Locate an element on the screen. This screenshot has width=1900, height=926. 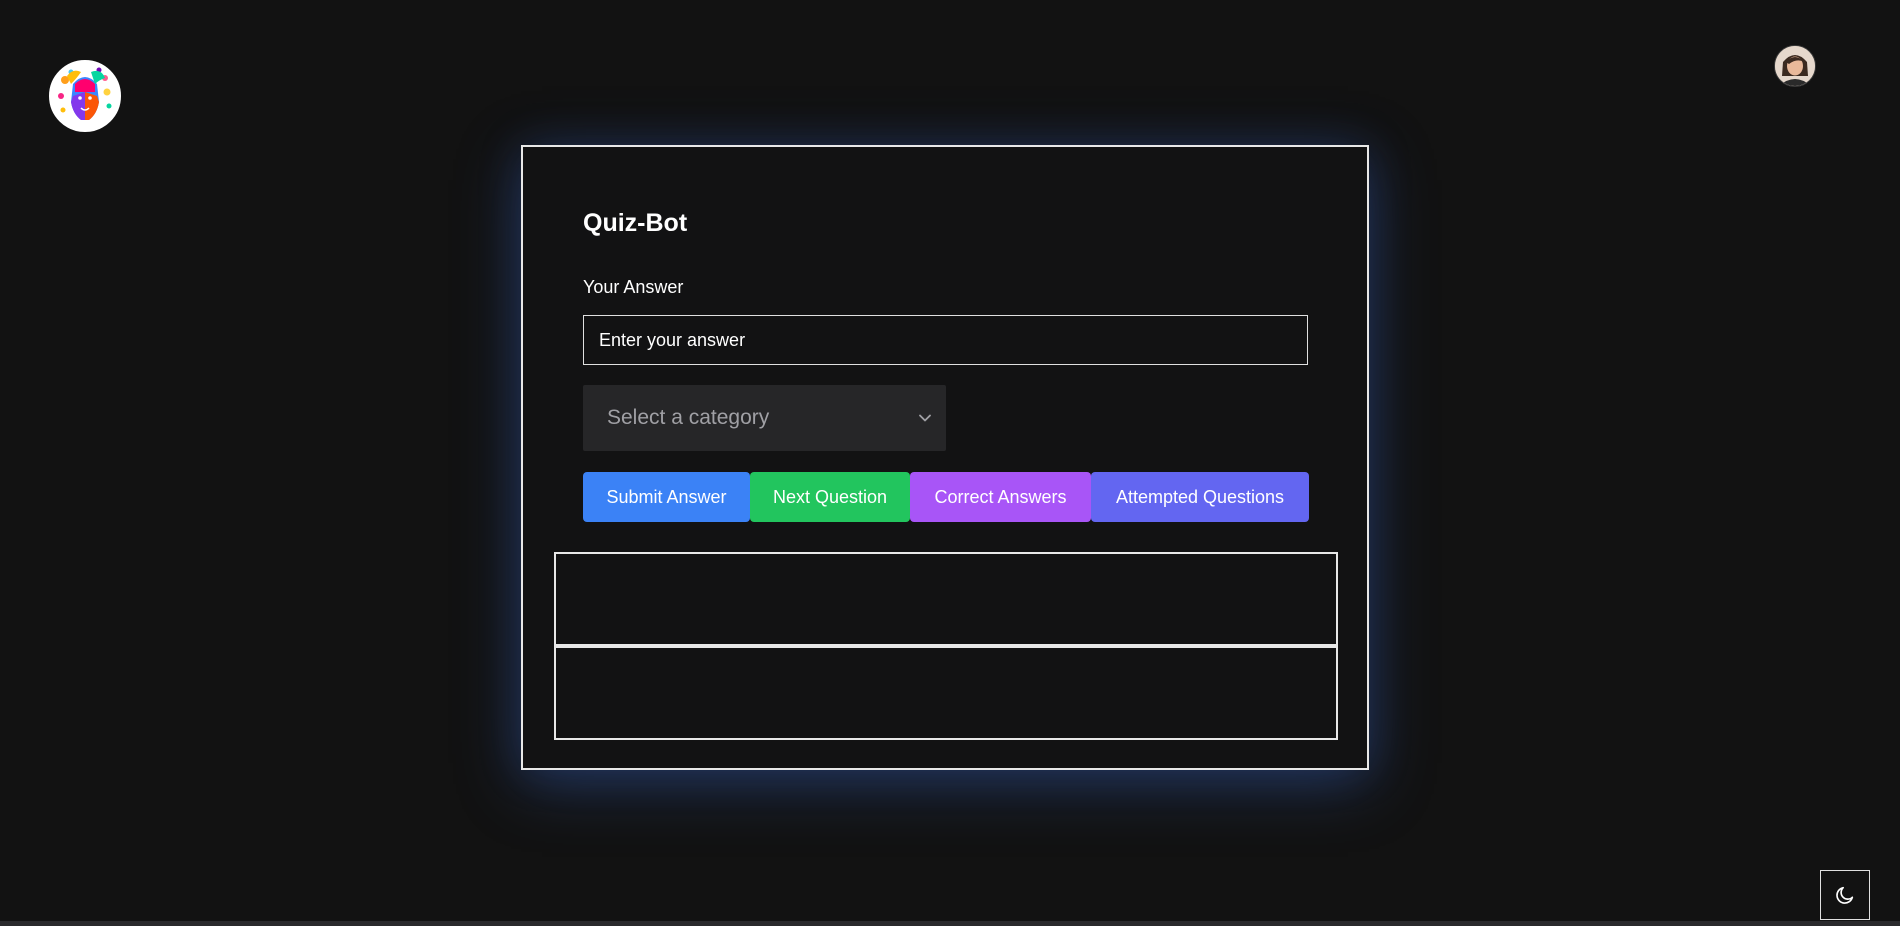
attempted-questions-button: Attempted Questions is located at coordinates (1200, 497).